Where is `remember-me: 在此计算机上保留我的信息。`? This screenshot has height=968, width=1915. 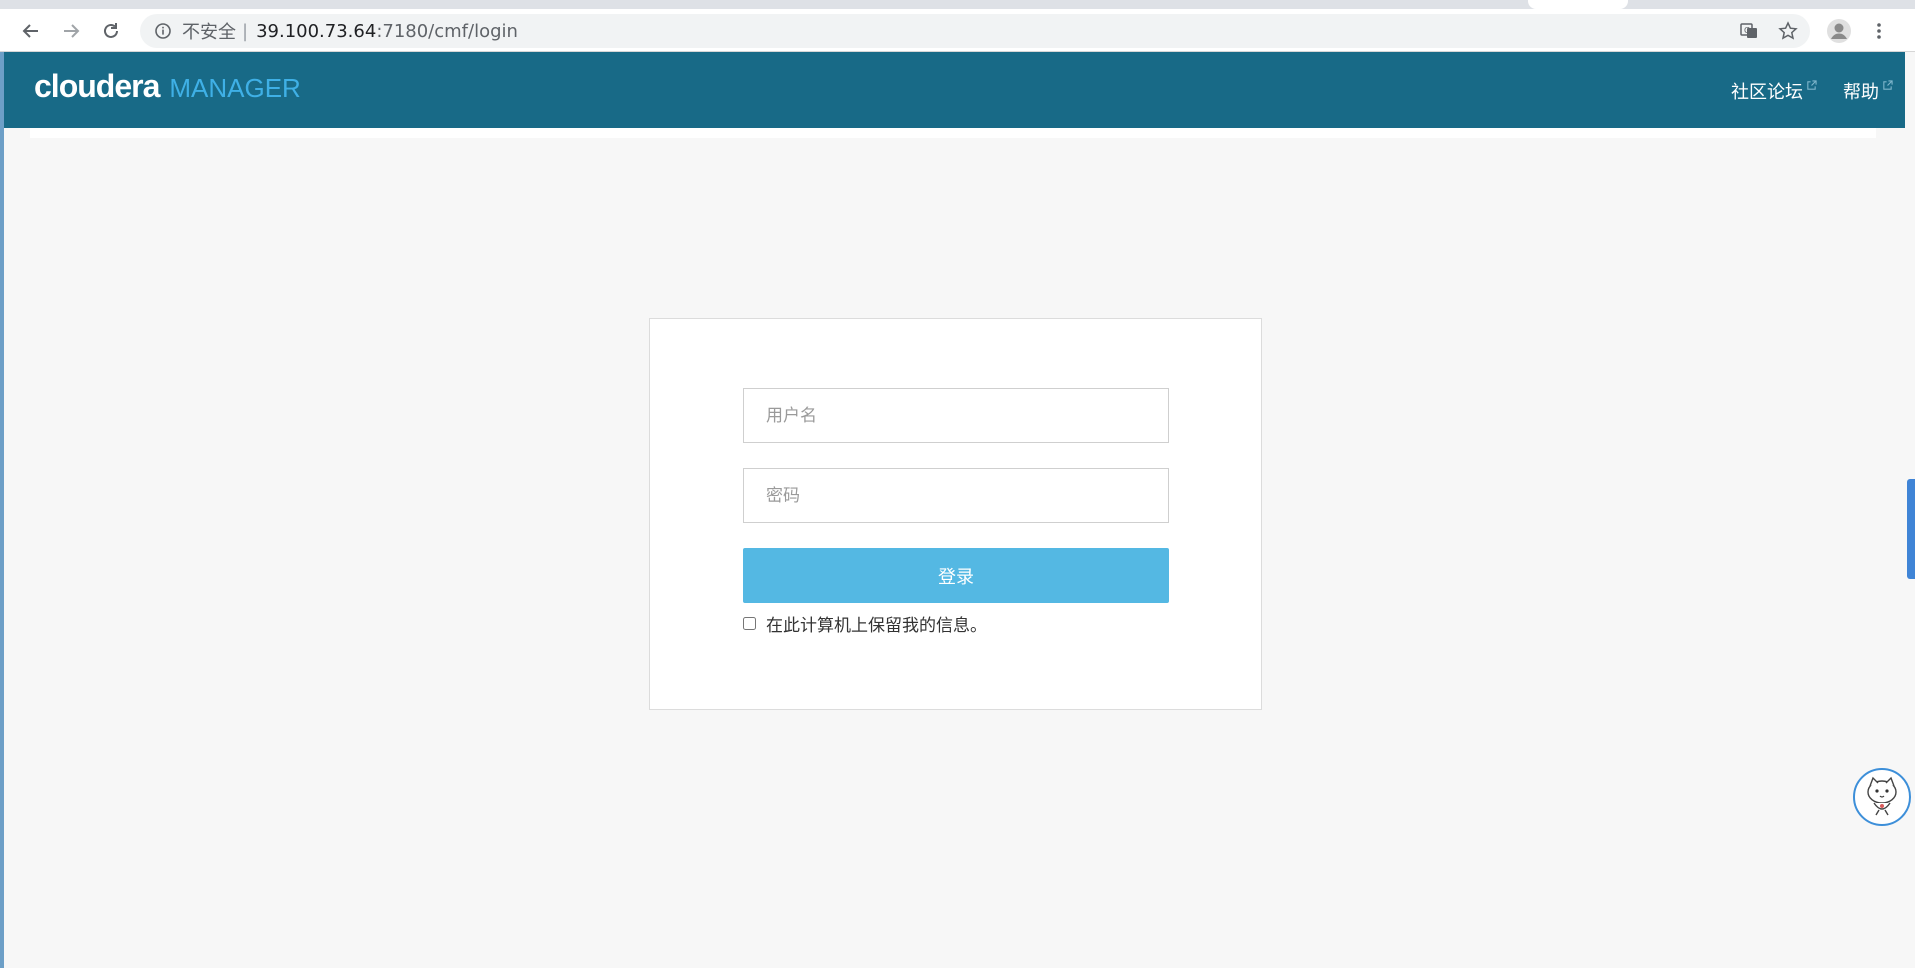 remember-me: 在此计算机上保留我的信息。 is located at coordinates (865, 623).